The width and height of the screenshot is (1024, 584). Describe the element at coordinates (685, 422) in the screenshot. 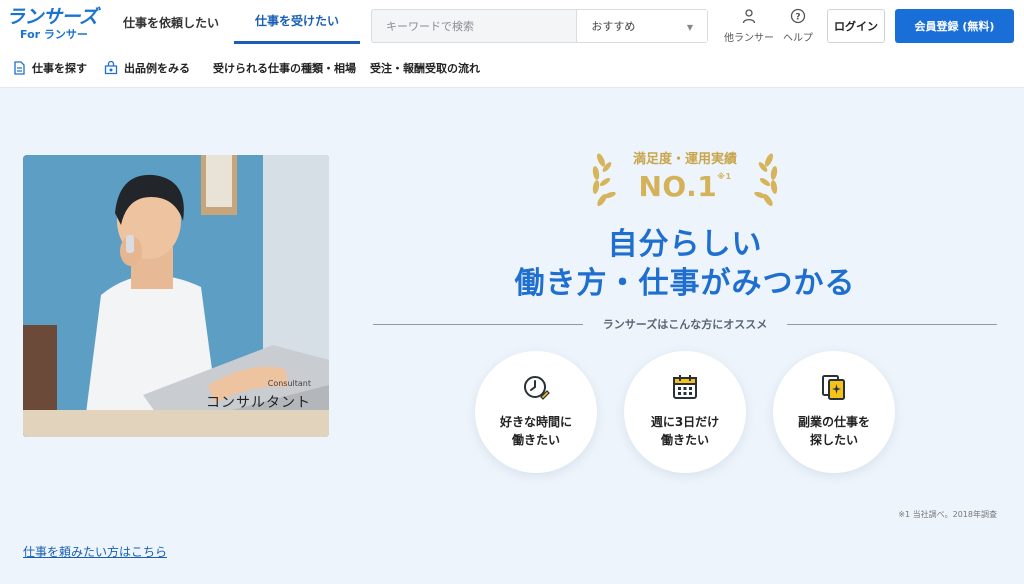

I see `feature-text-line1: 週に3日だけ` at that location.